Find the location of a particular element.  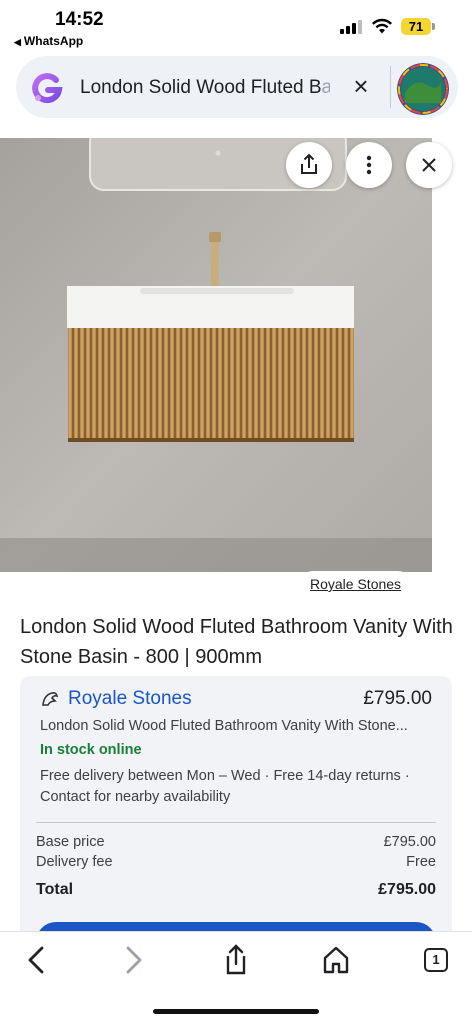

base-price-row: Base price £795.00 is located at coordinates (236, 842).